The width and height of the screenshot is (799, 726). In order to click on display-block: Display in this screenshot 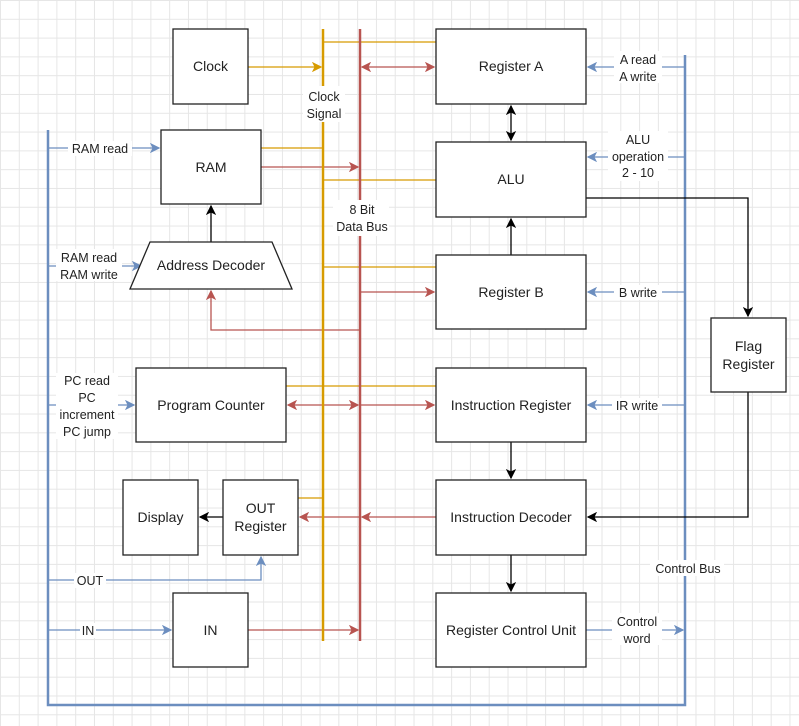, I will do `click(160, 517)`.